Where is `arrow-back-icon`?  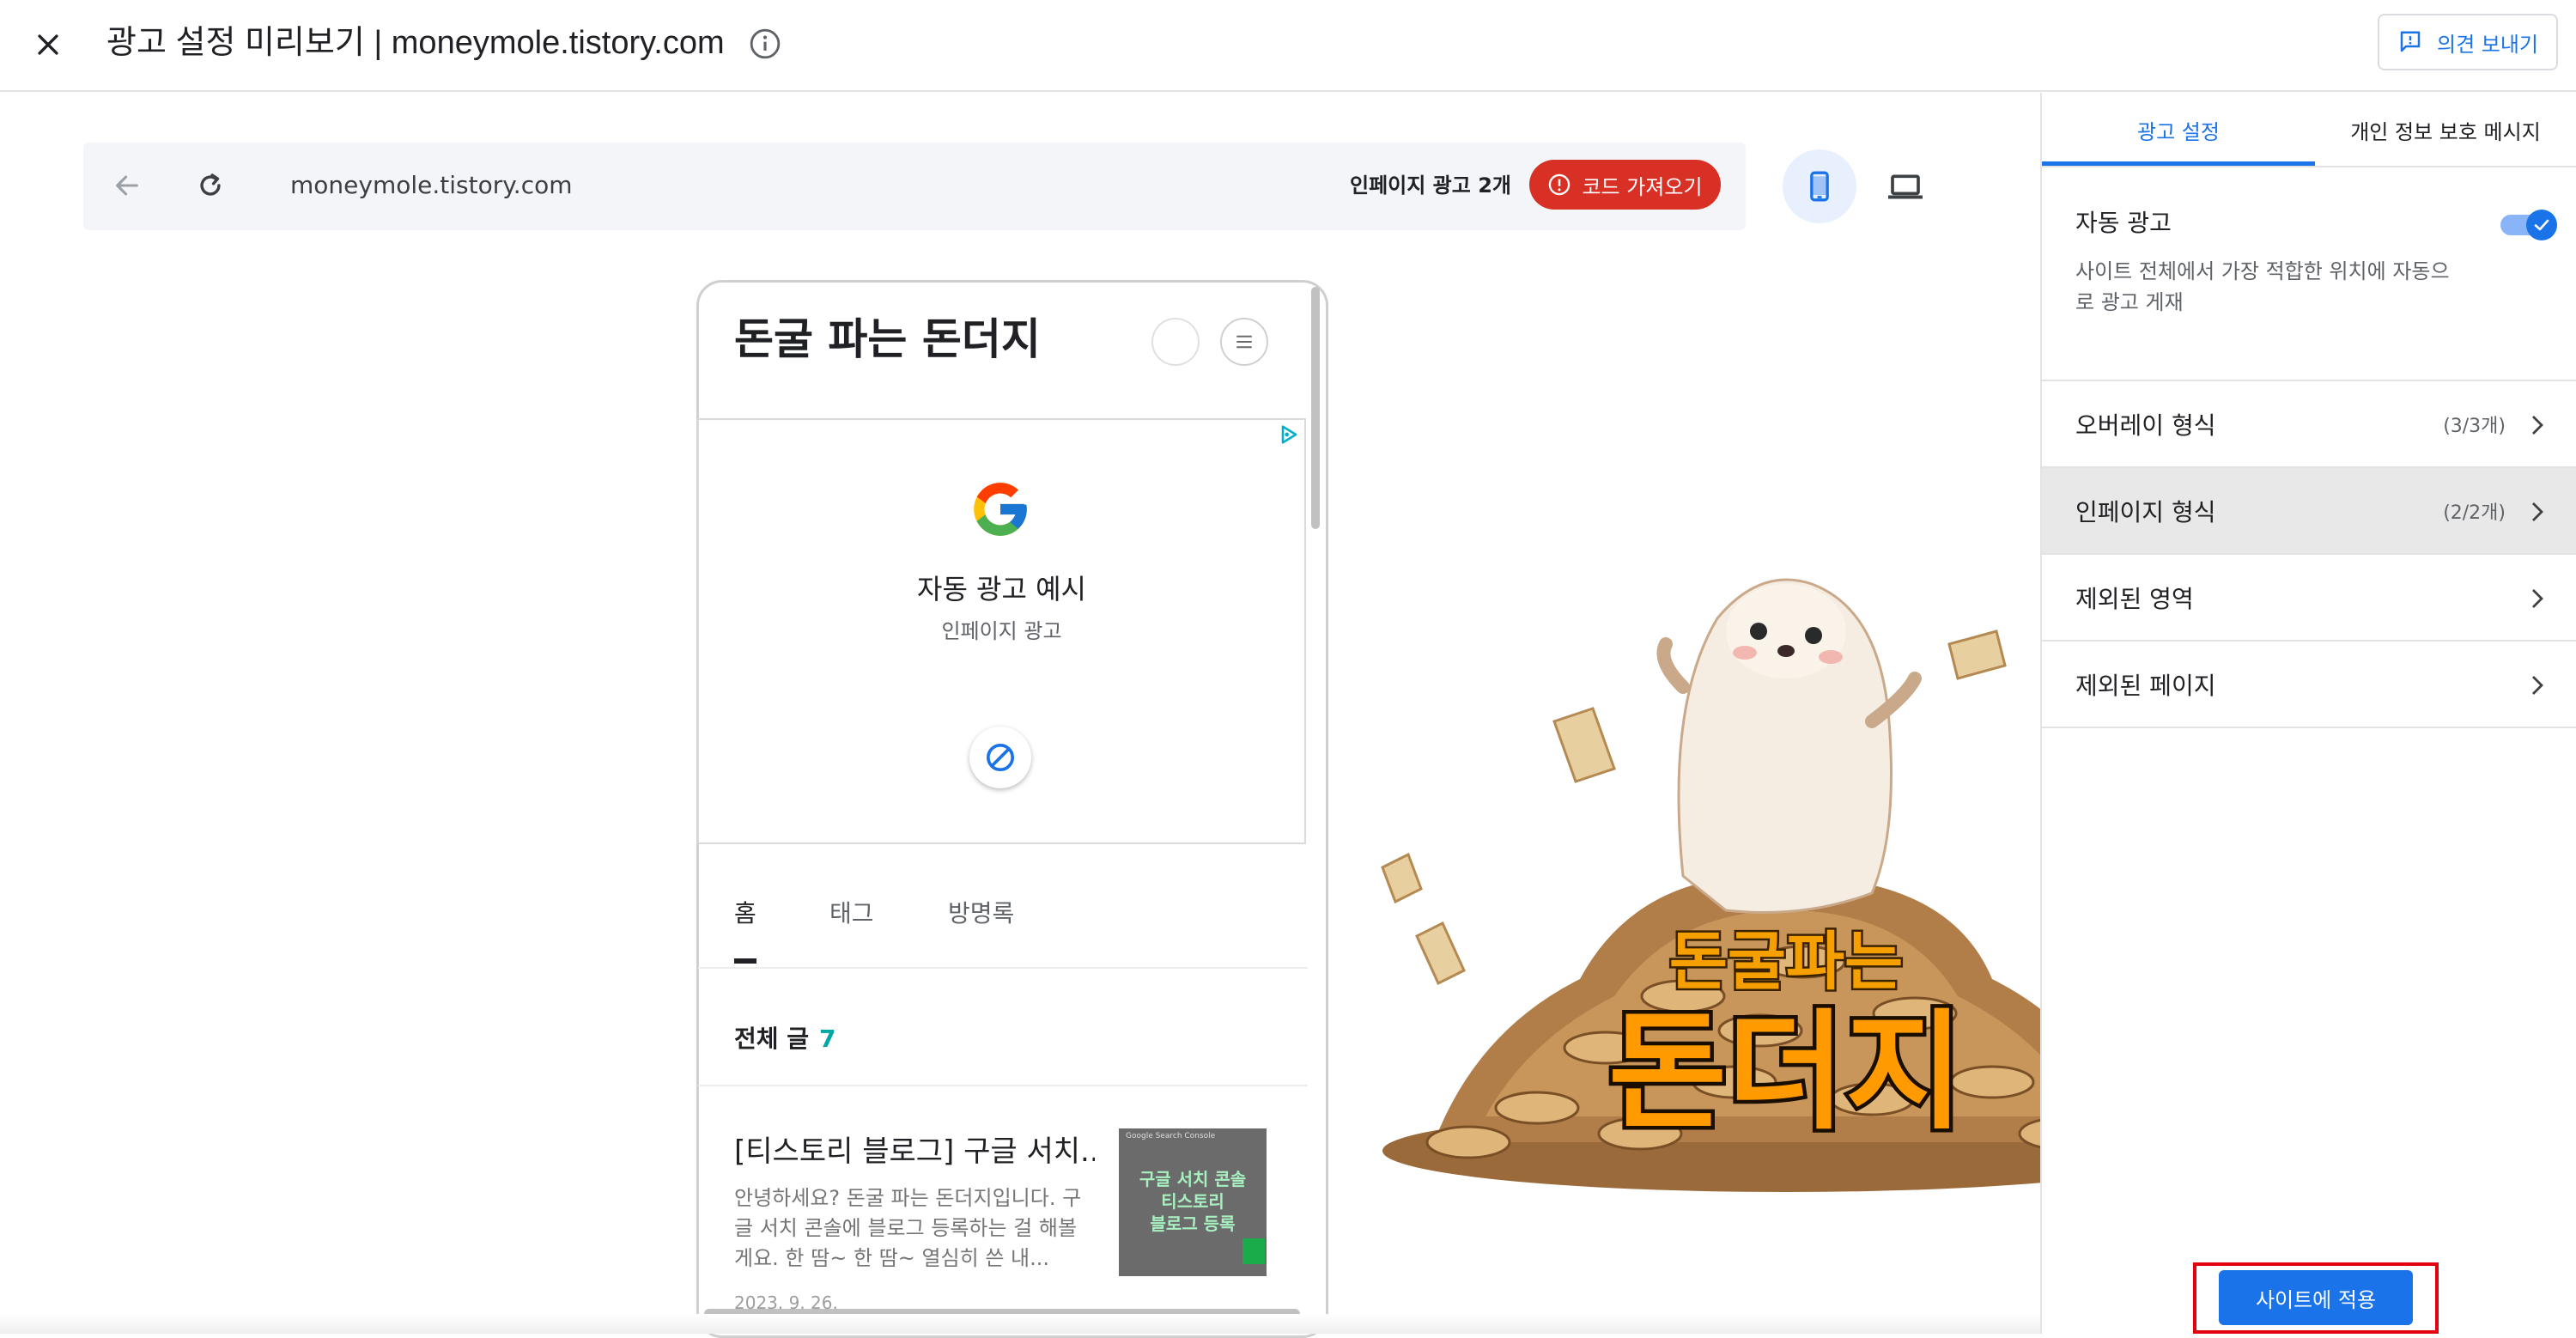
arrow-back-icon is located at coordinates (127, 185).